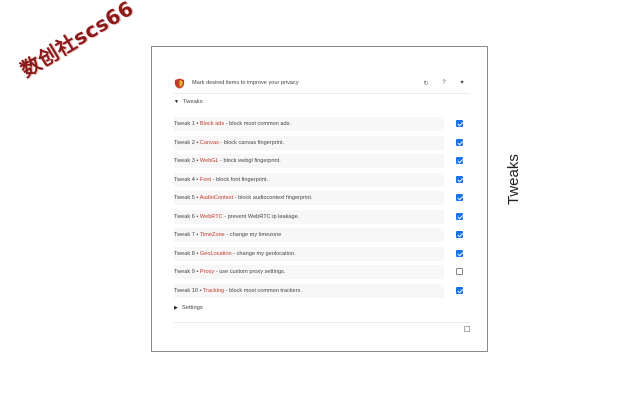 This screenshot has width=640, height=400. What do you see at coordinates (187, 272) in the screenshot?
I see `tweak-prefix: Tweak 9 •` at bounding box center [187, 272].